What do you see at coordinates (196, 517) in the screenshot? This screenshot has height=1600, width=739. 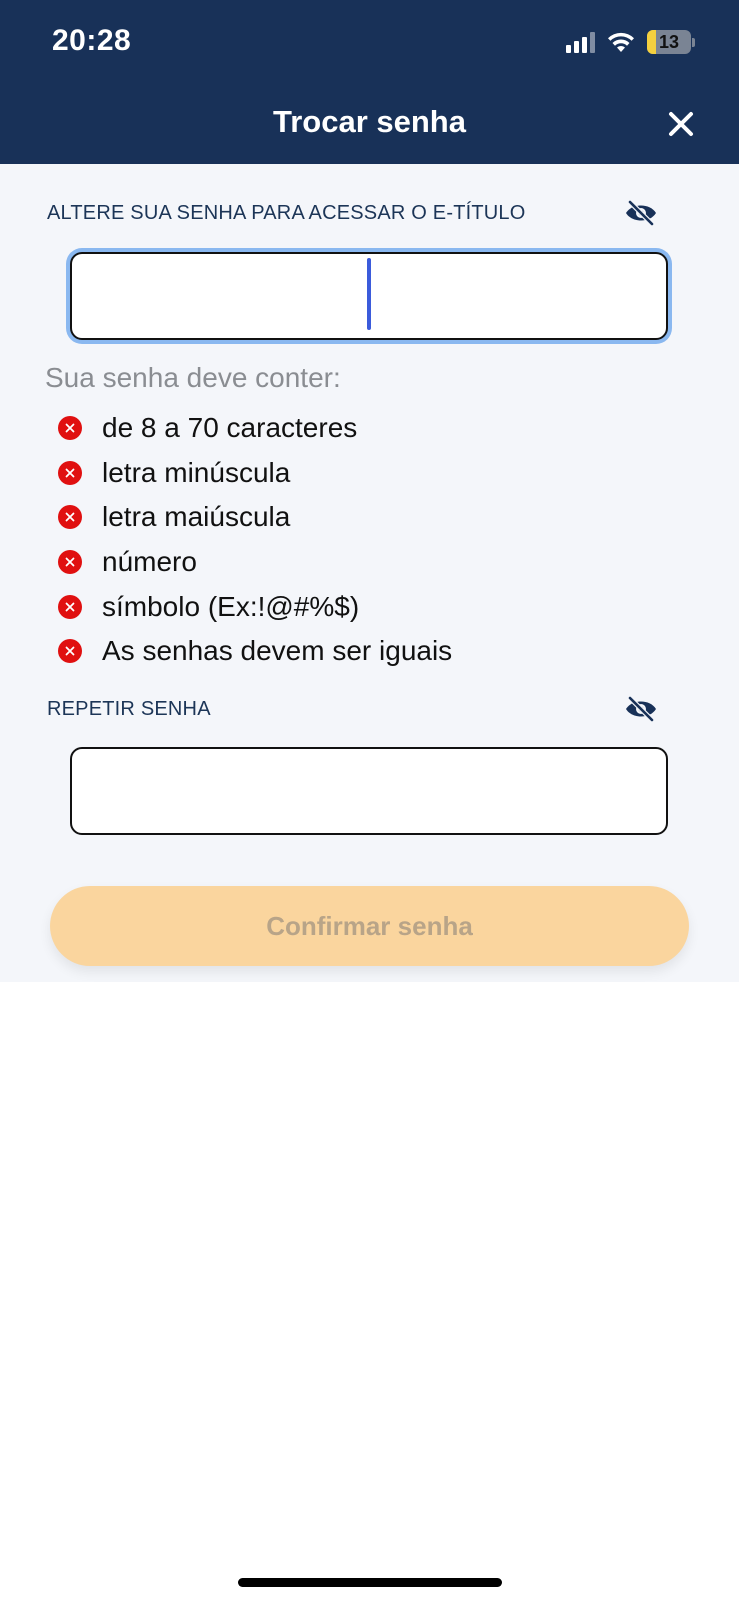 I see `requirement-label: letra maiúscula` at bounding box center [196, 517].